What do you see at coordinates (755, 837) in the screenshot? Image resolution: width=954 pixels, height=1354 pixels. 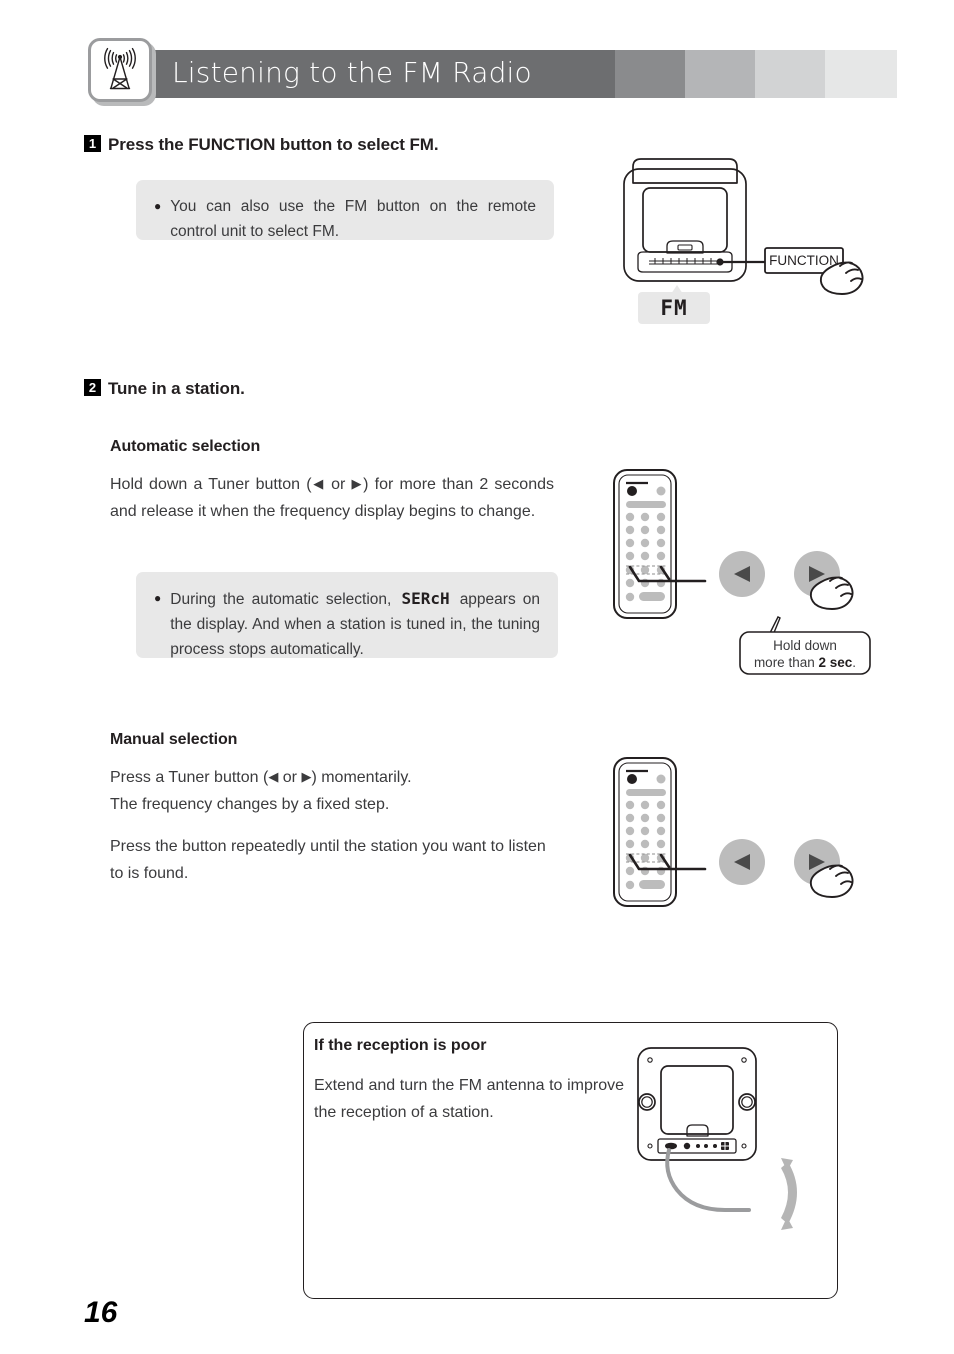 I see `remote-illustration-manual` at bounding box center [755, 837].